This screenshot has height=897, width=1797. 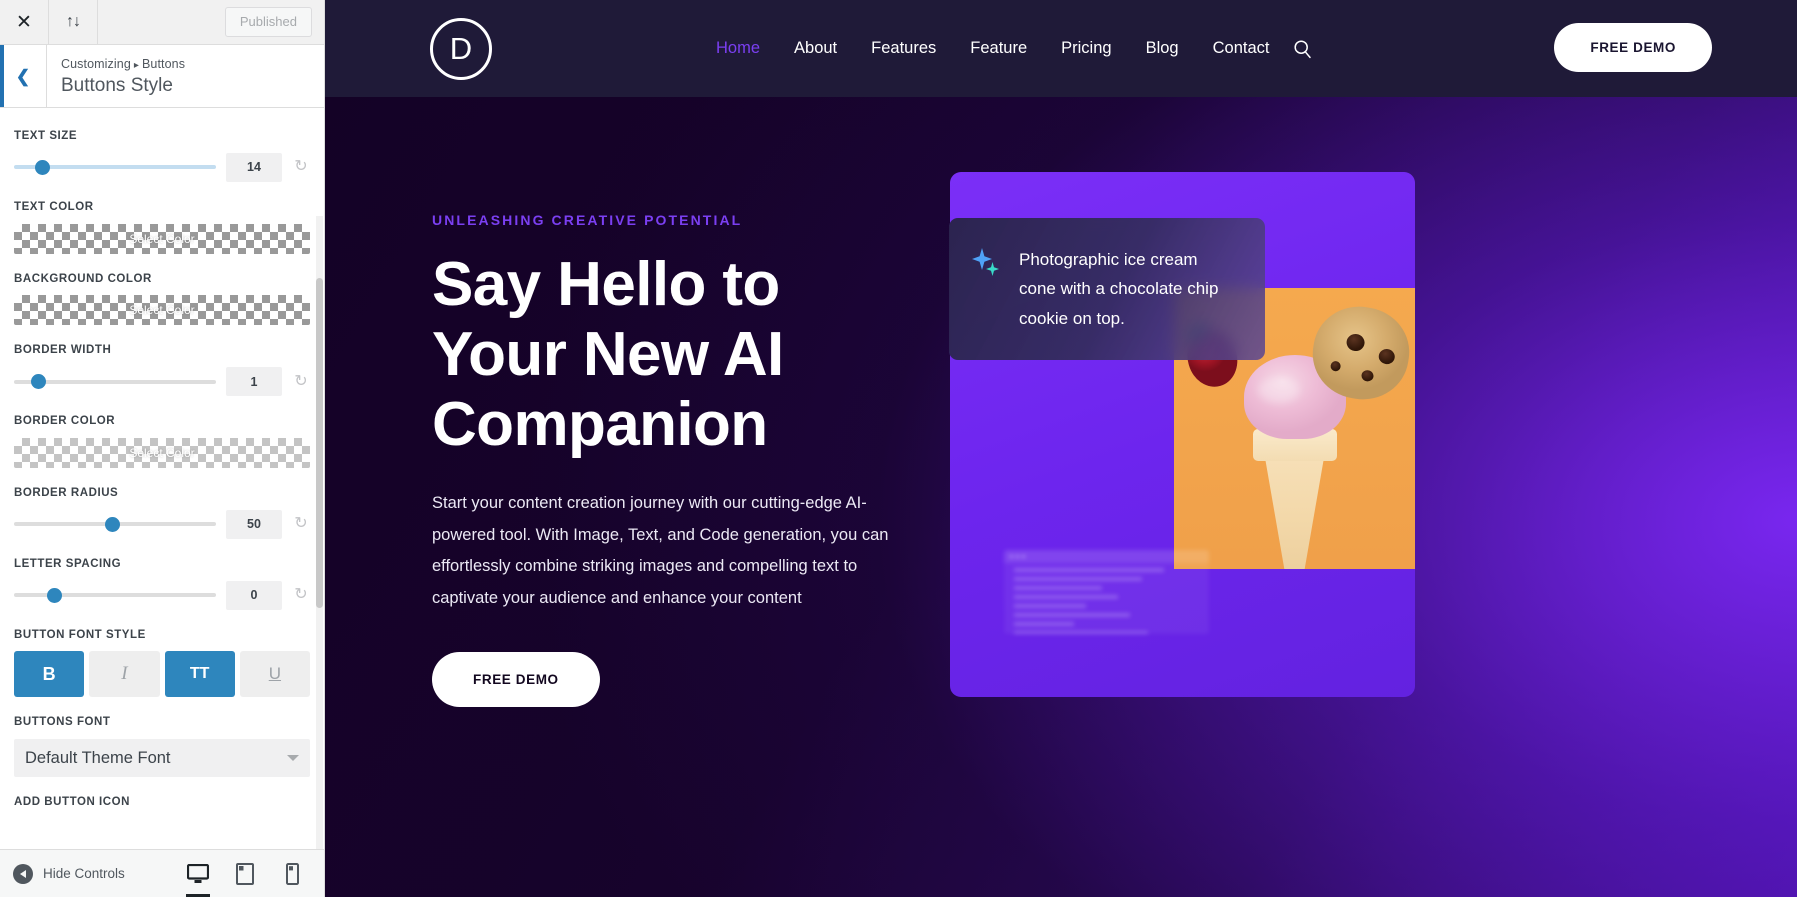 I want to click on breadcrumb-root: Customizing, so click(x=96, y=64).